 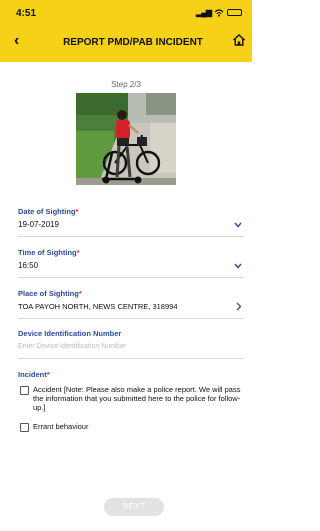 I want to click on status-icons: ▂▄▆, so click(x=219, y=12).